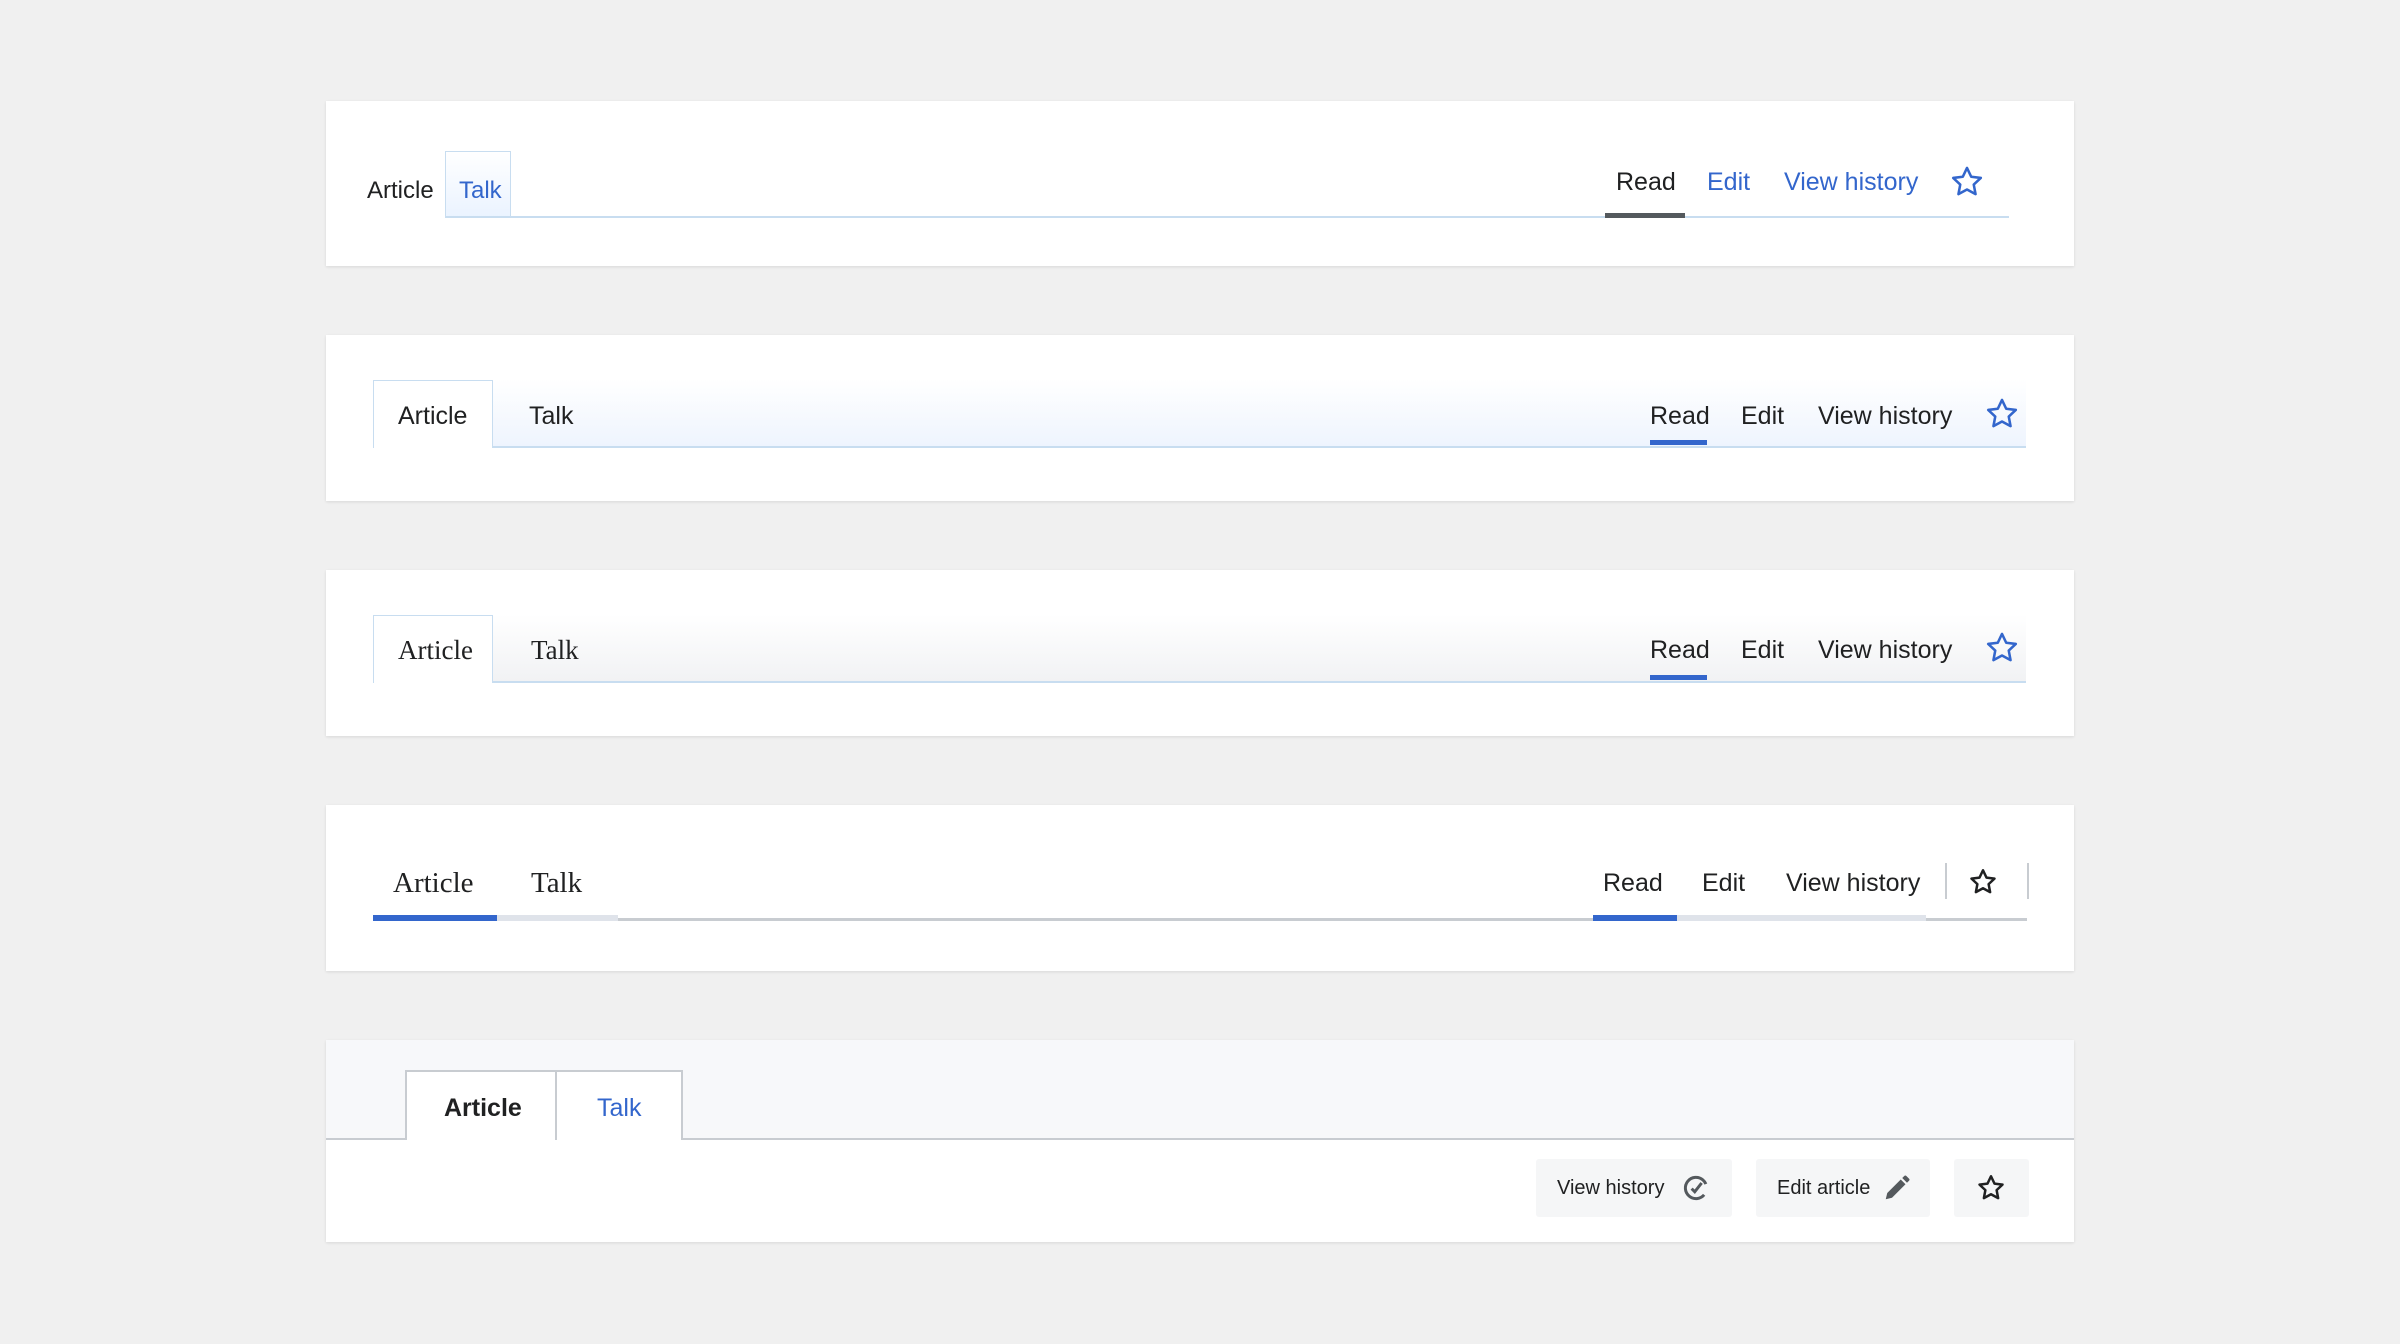 This screenshot has height=1344, width=2400. What do you see at coordinates (1801, 918) in the screenshot?
I see `view-underline` at bounding box center [1801, 918].